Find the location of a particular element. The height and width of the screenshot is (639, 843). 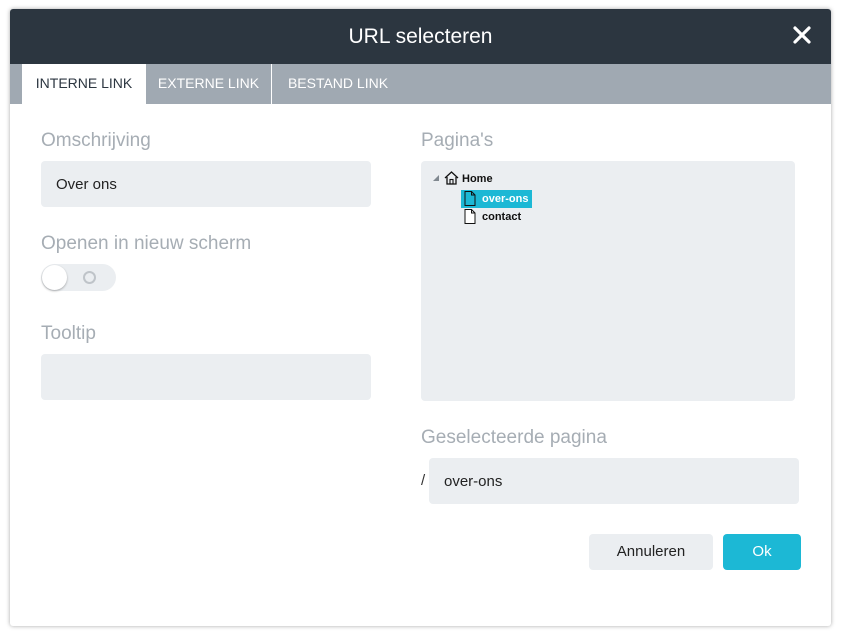

tooltip-label: Tooltip is located at coordinates (68, 333).